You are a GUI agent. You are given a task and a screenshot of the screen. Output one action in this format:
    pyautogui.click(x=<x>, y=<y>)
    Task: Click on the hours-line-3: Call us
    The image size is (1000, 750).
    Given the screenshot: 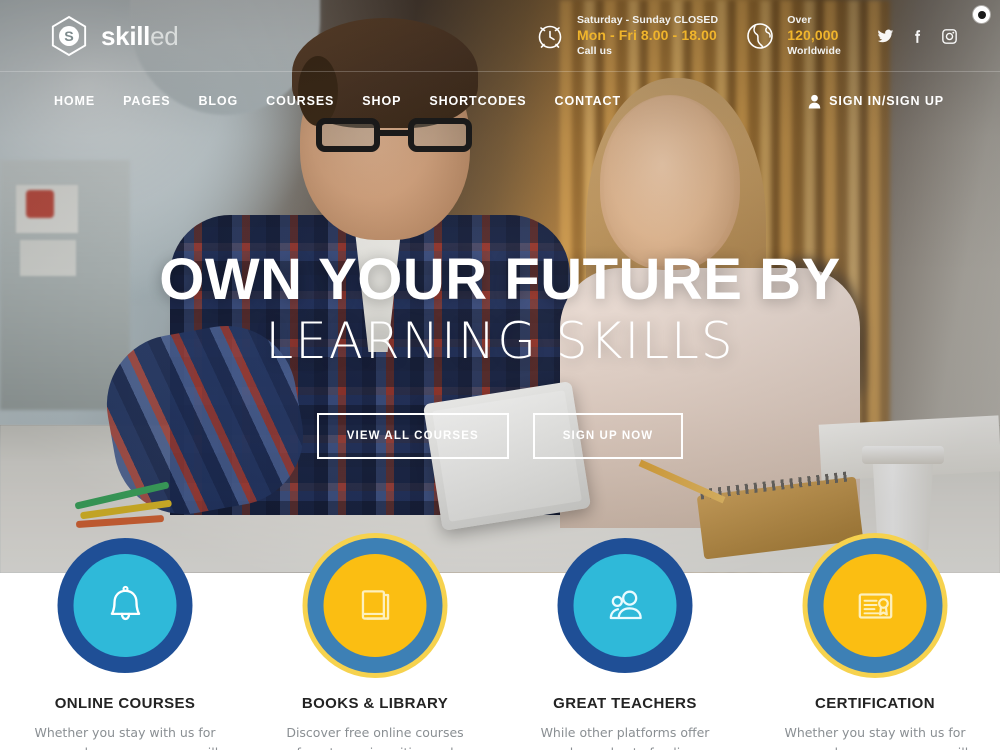 What is the action you would take?
    pyautogui.click(x=594, y=50)
    